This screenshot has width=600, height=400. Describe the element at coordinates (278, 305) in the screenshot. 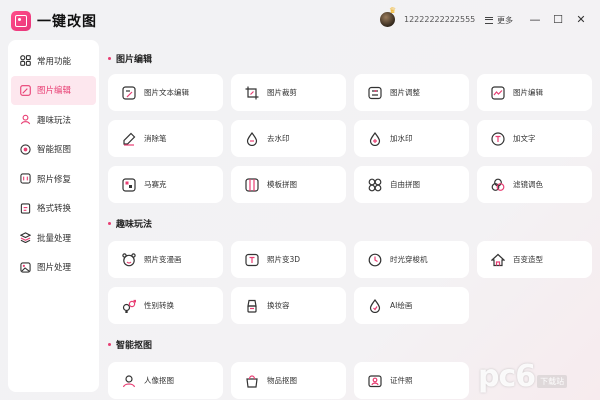

I see `card-label: 换妆容` at that location.